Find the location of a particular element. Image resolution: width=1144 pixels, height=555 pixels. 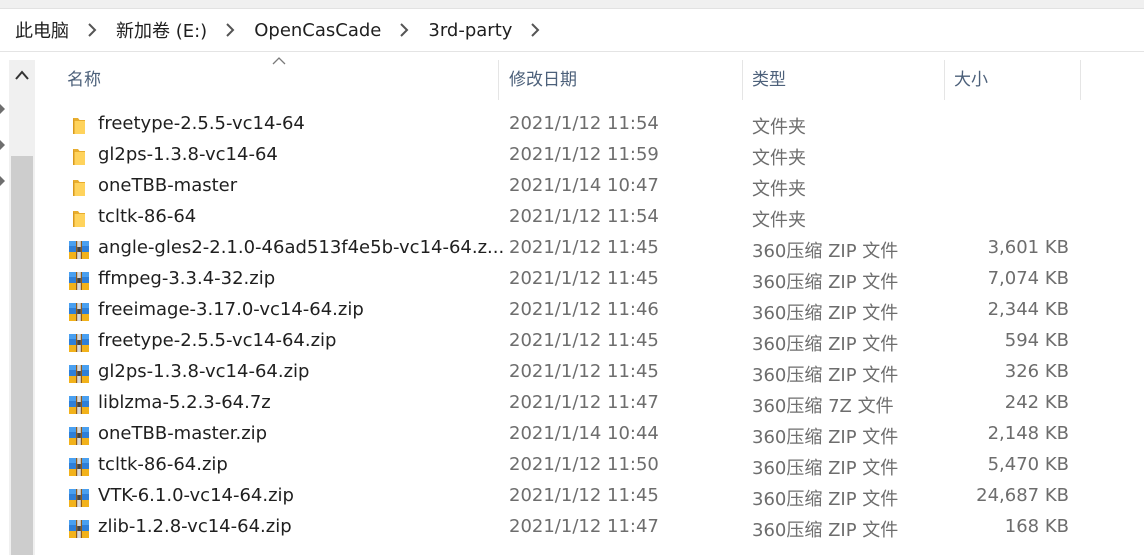

file-name: freetype-2.5.5-vc14-64 is located at coordinates (201, 123).